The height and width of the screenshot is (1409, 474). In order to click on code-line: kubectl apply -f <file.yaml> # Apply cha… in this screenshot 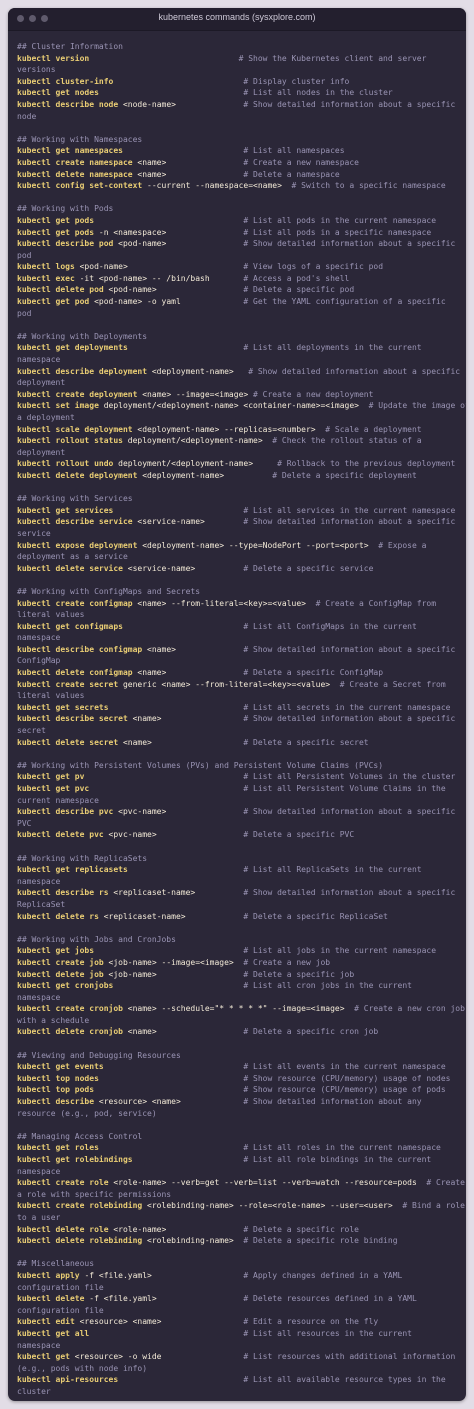, I will do `click(210, 1275)`.